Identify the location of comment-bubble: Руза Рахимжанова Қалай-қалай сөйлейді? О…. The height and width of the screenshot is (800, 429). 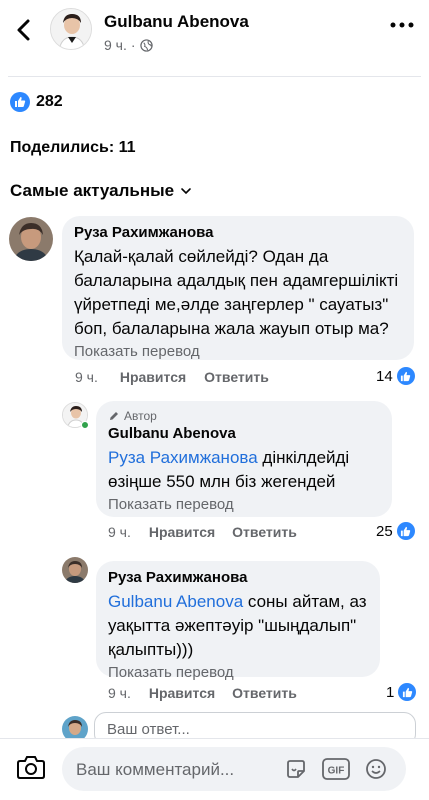
(238, 288).